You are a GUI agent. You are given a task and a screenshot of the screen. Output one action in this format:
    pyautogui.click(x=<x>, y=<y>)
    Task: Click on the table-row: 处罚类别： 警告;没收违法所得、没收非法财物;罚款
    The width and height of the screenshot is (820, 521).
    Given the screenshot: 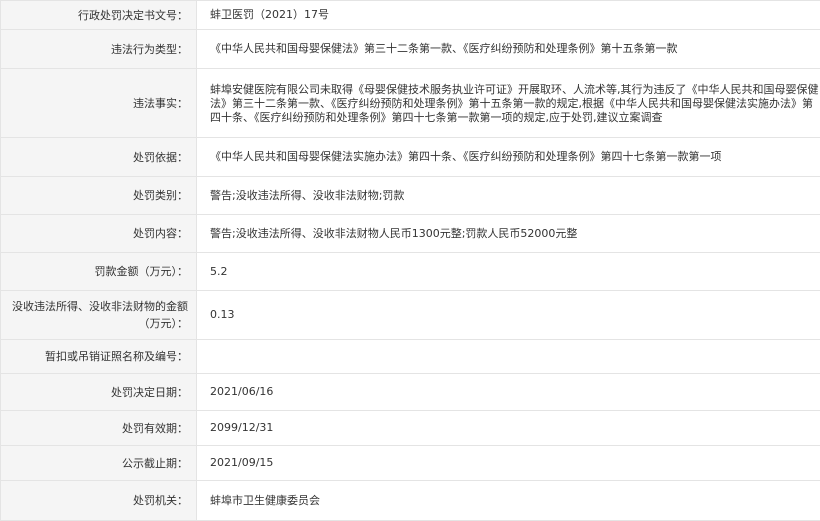 What is the action you would take?
    pyautogui.click(x=410, y=196)
    